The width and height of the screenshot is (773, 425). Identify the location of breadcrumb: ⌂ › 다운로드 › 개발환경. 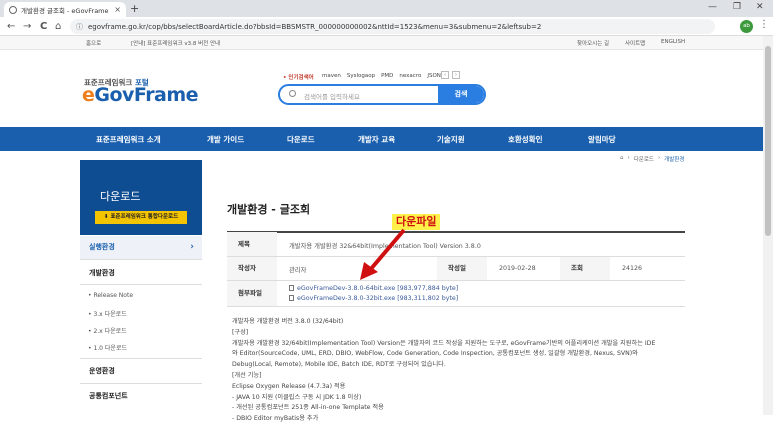
(652, 159).